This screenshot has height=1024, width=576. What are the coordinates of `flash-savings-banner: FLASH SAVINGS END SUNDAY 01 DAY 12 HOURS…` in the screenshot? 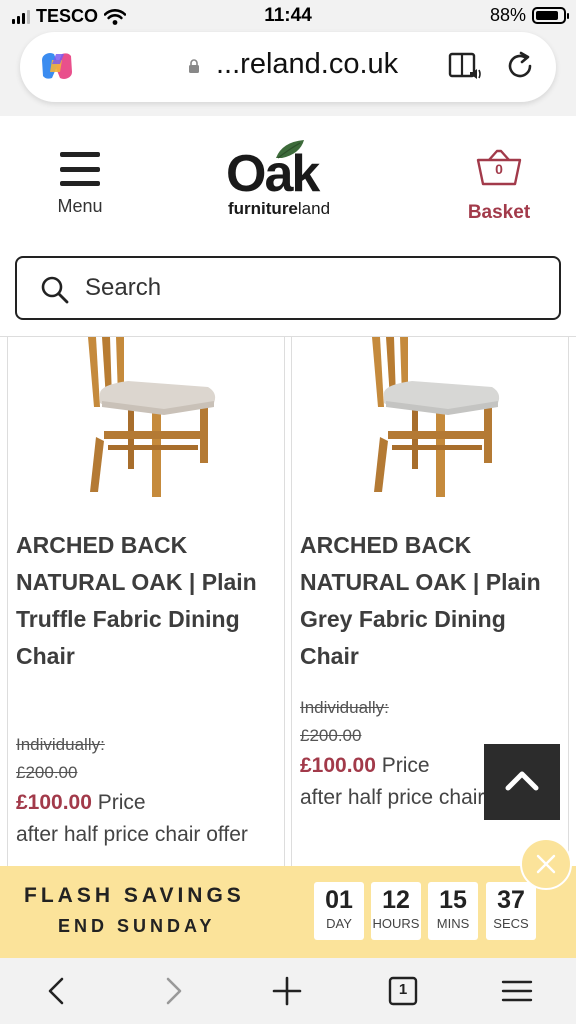 It's located at (288, 912).